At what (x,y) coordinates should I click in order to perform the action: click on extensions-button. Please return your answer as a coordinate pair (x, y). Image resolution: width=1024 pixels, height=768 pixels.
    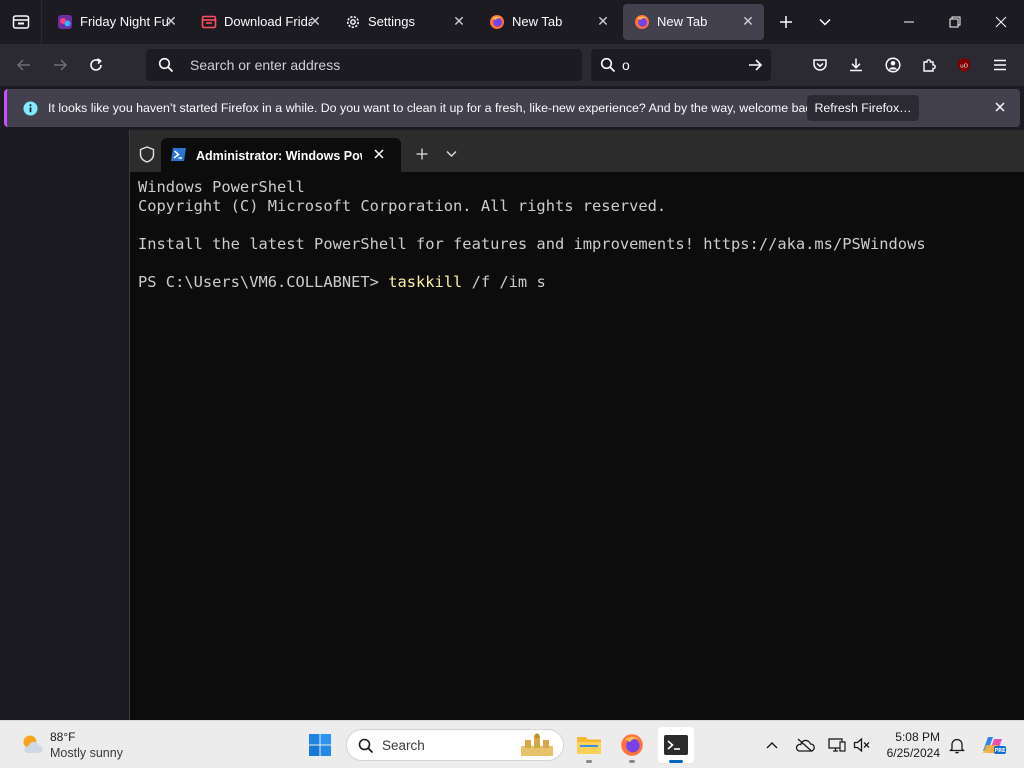
    Looking at the image, I should click on (929, 65).